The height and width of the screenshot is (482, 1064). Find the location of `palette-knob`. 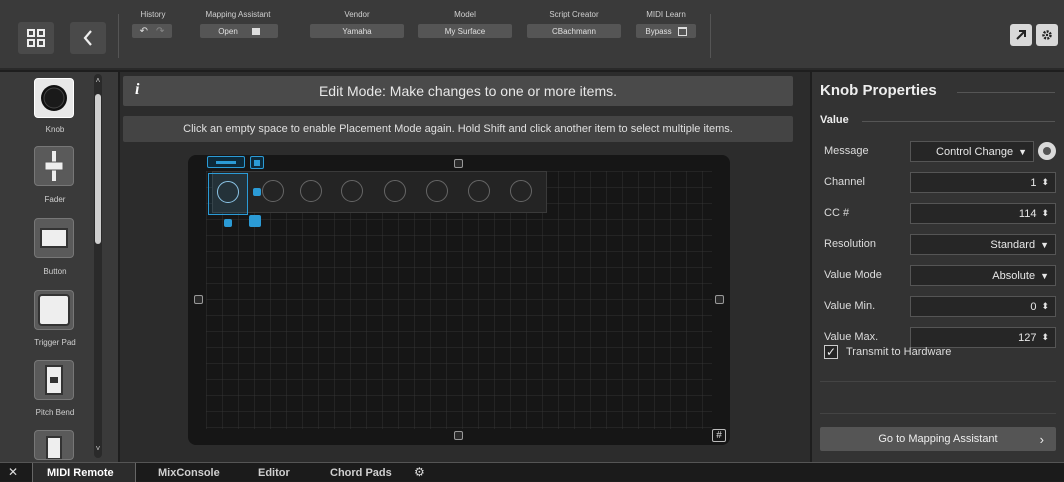

palette-knob is located at coordinates (54, 98).